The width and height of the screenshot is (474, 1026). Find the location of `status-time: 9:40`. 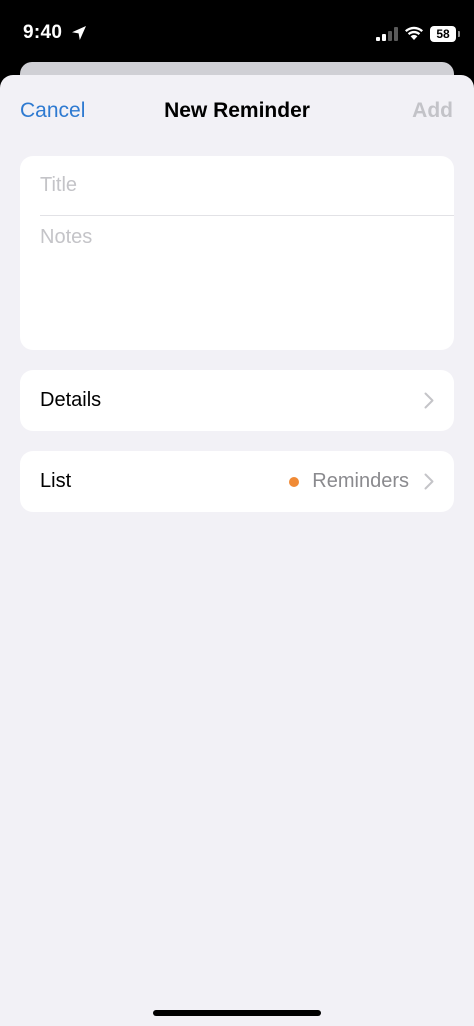

status-time: 9:40 is located at coordinates (43, 32).